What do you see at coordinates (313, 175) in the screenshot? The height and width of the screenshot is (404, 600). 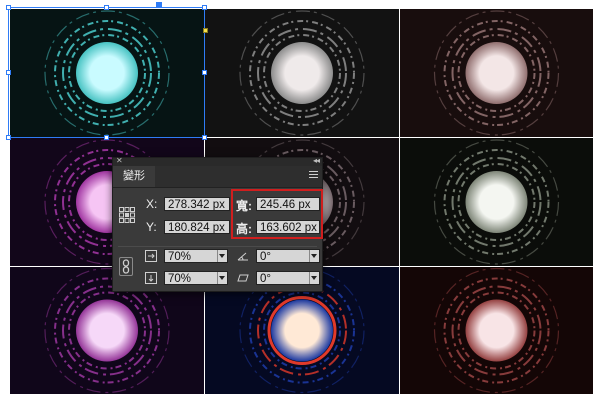 I see `panel-menu-icon` at bounding box center [313, 175].